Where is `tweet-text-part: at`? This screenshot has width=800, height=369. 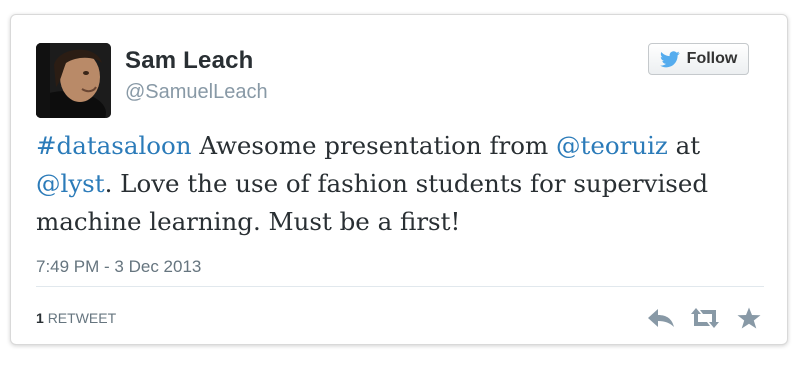
tweet-text-part: at is located at coordinates (684, 145).